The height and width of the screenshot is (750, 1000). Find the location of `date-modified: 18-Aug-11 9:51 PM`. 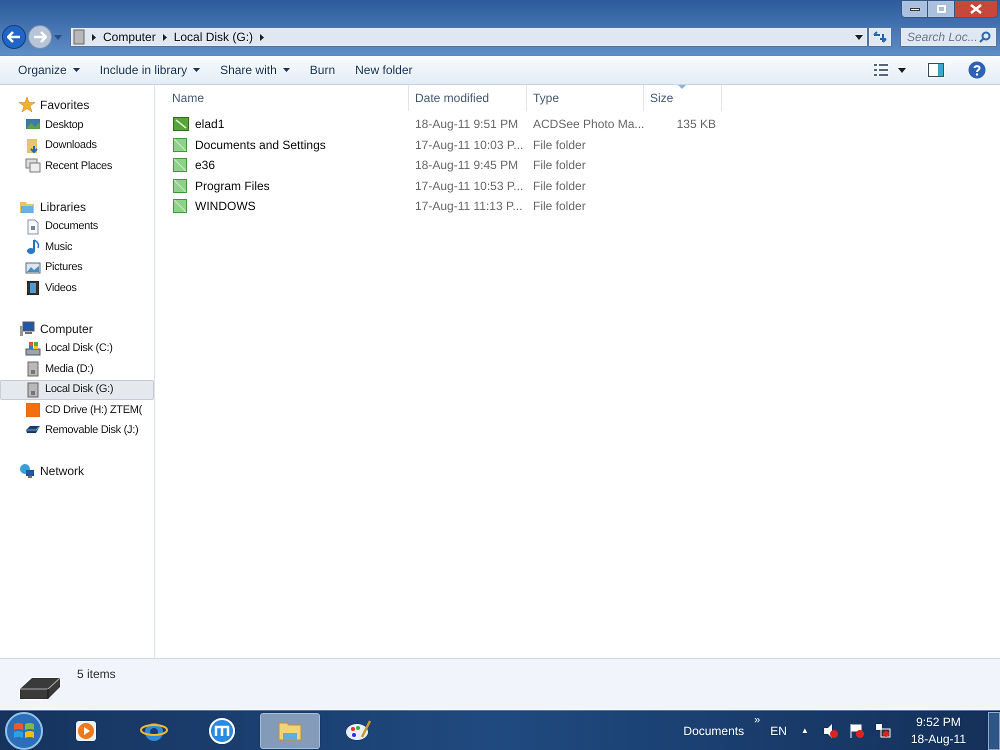

date-modified: 18-Aug-11 9:51 PM is located at coordinates (466, 124).